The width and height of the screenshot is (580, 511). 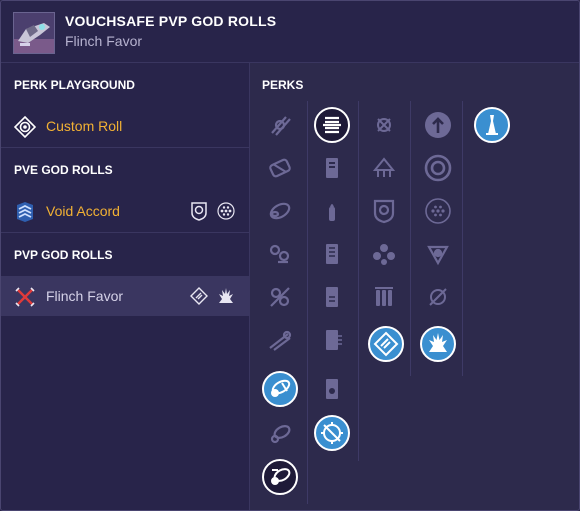 I want to click on burst-perk-icon, so click(x=226, y=295).